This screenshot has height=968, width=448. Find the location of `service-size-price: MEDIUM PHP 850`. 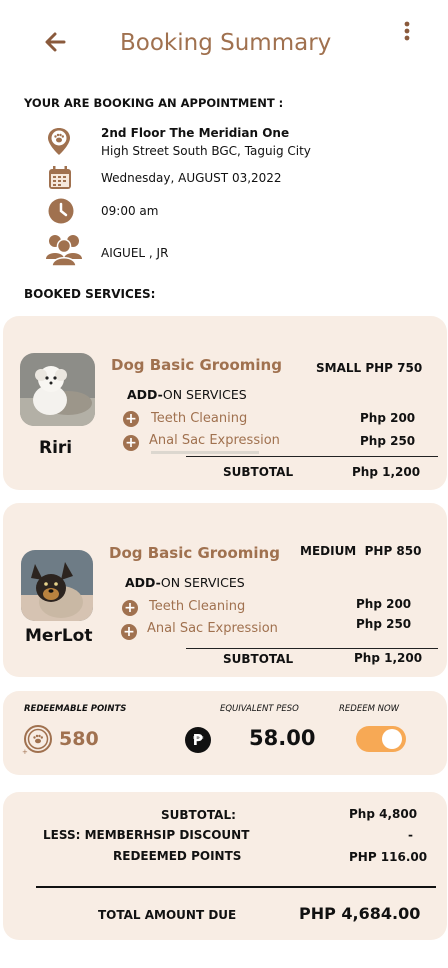

service-size-price: MEDIUM PHP 850 is located at coordinates (361, 551).